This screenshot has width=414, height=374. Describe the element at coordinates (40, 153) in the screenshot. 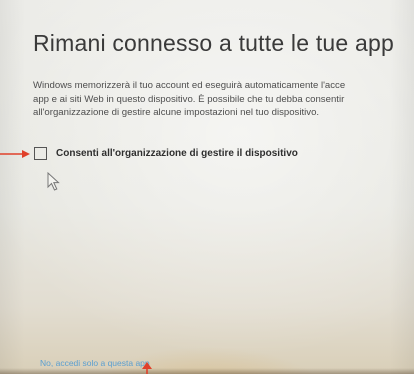

I see `allow-org-manage-checkbox` at that location.